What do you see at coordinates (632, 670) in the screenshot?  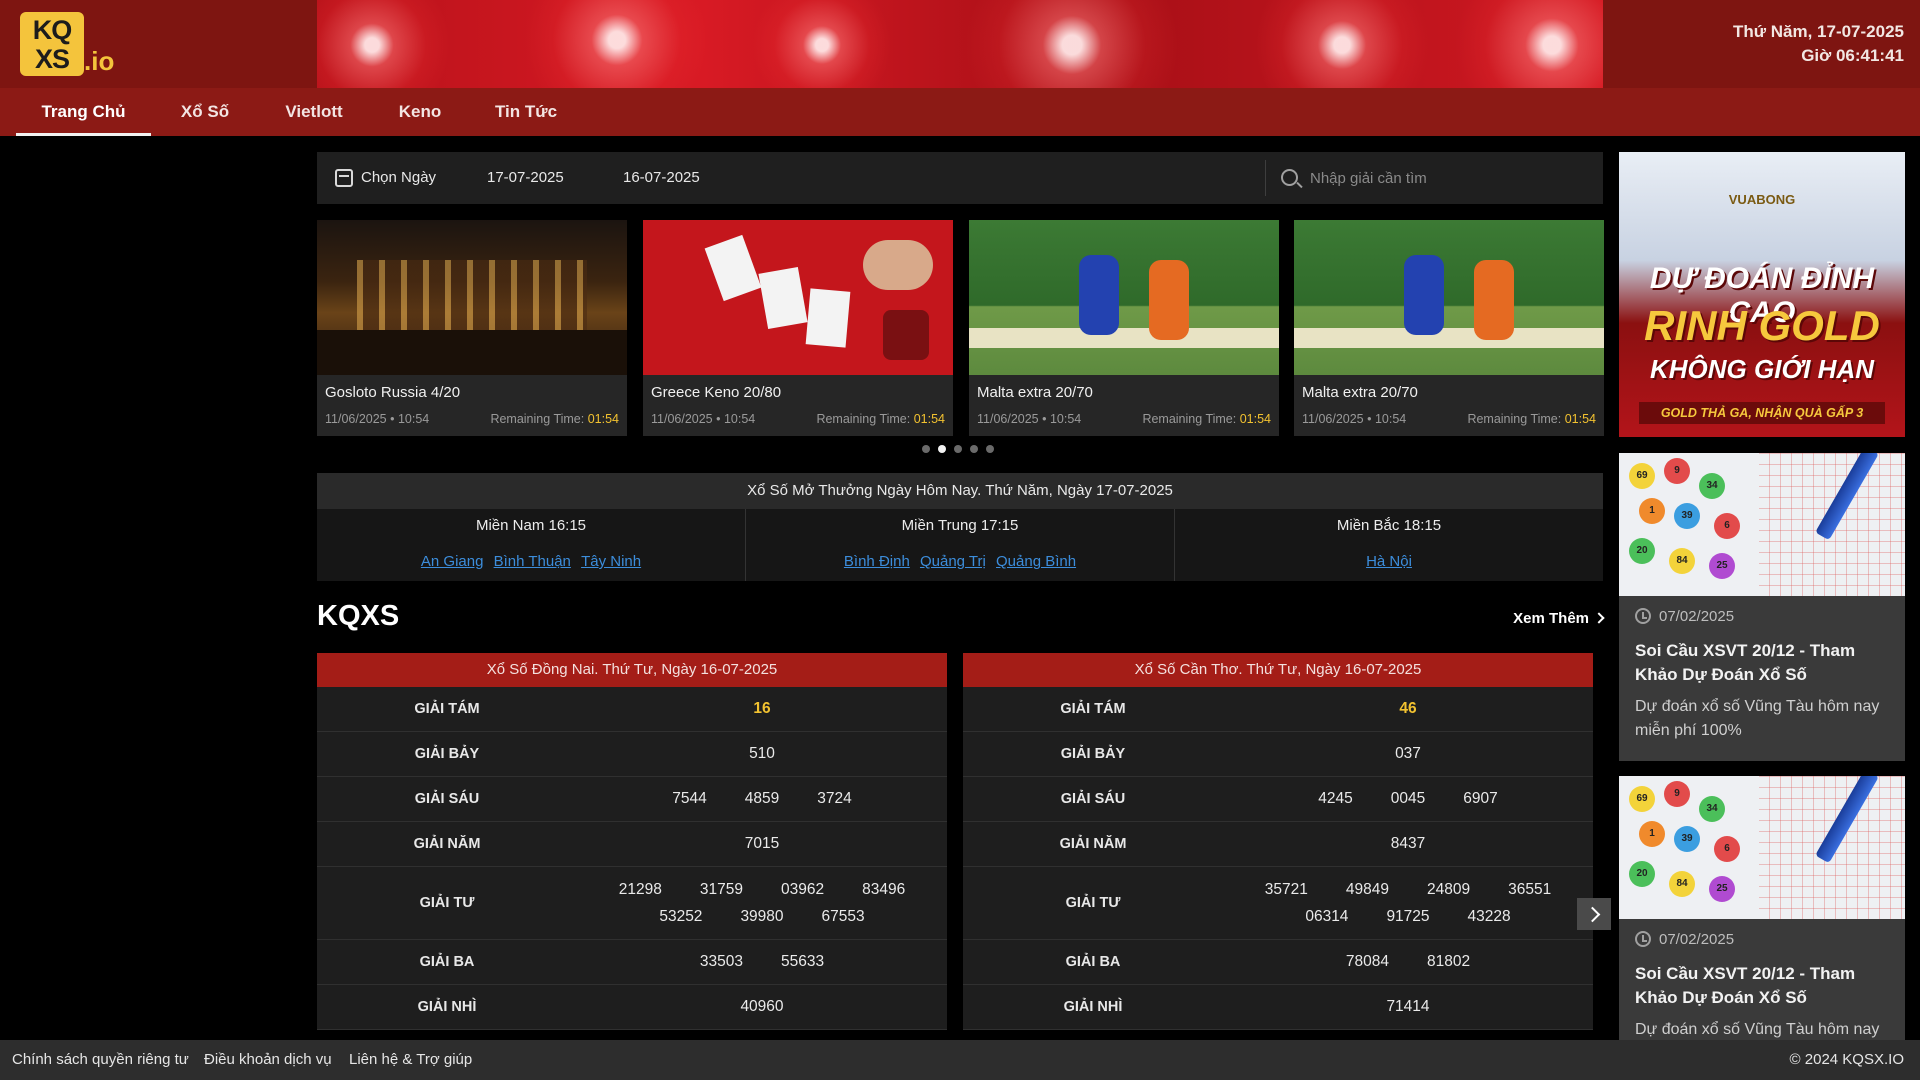 I see `result-table-heading: Xổ Số Đồng Nai. Thứ Tư, Ngày 16-07-2025` at bounding box center [632, 670].